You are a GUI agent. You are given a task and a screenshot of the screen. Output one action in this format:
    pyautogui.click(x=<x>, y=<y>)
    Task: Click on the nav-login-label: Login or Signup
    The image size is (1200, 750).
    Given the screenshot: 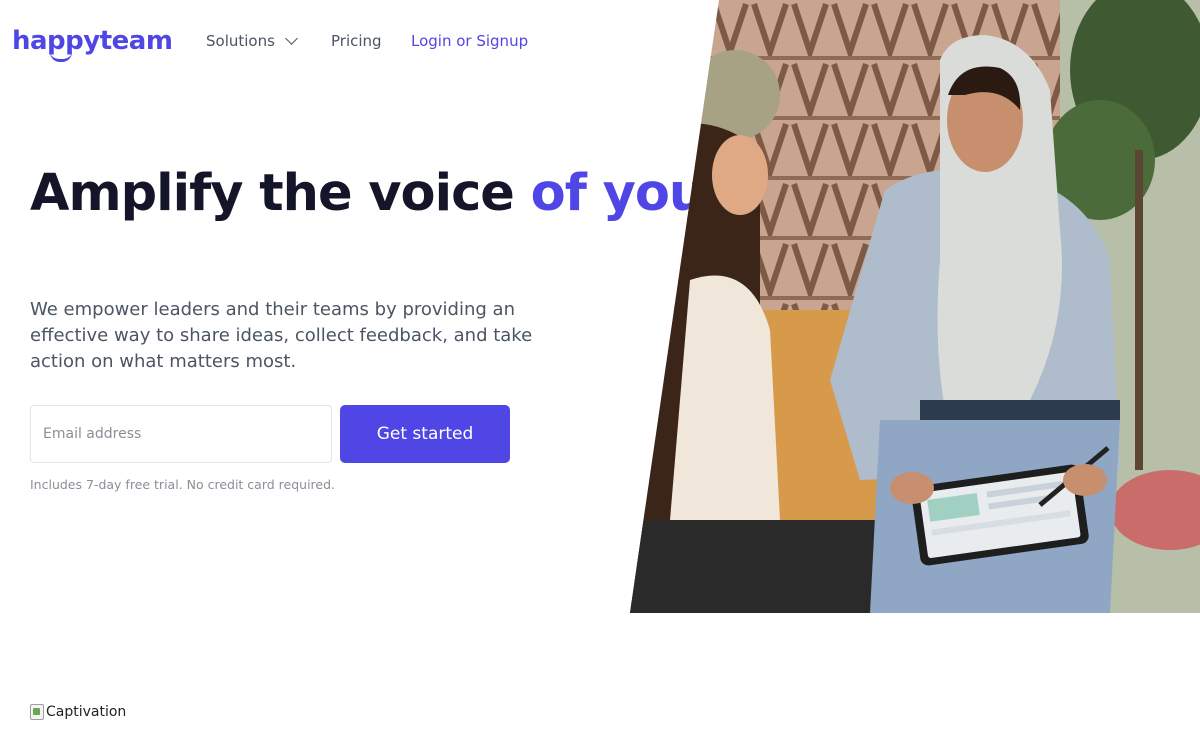 What is the action you would take?
    pyautogui.click(x=470, y=41)
    